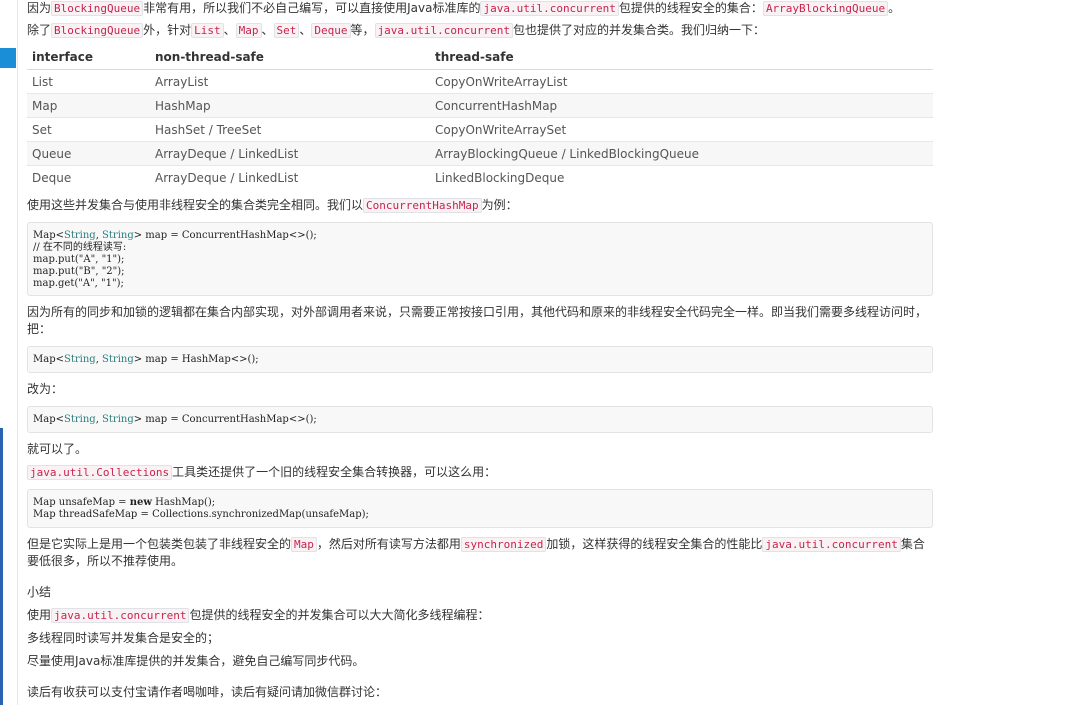  Describe the element at coordinates (681, 129) in the screenshot. I see `table-cell: CopyOnWriteArraySet` at that location.